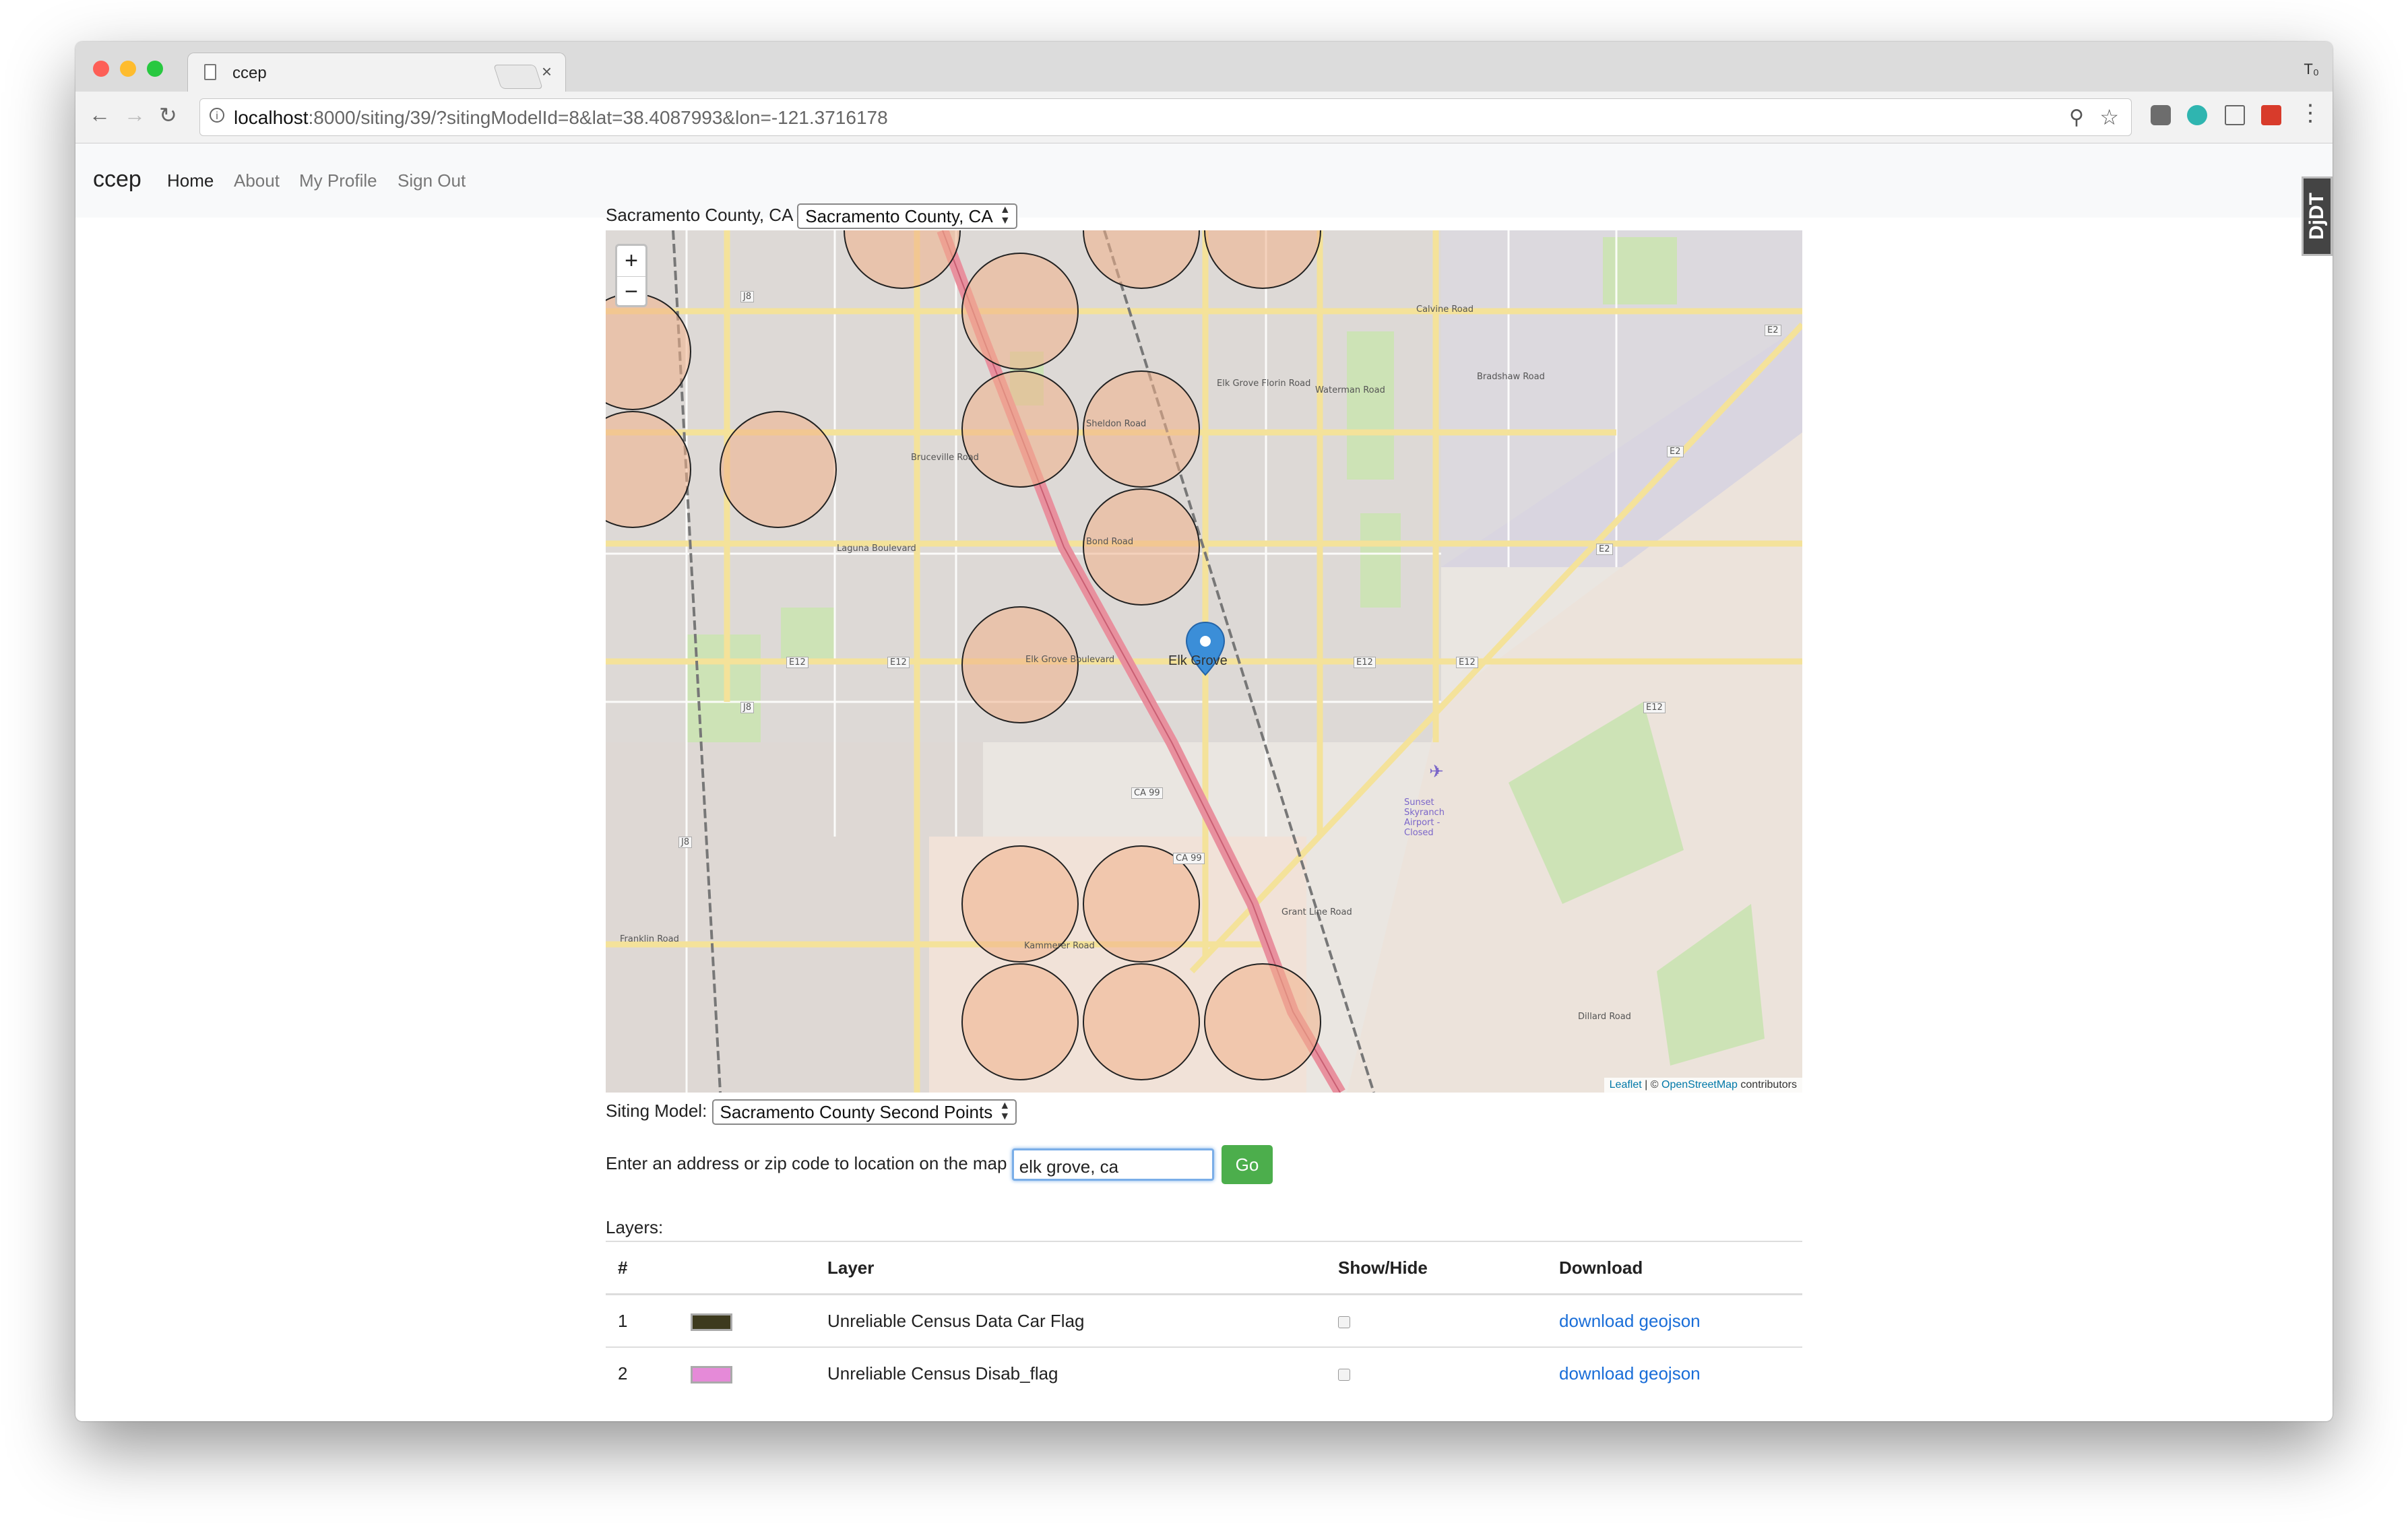 Image resolution: width=2408 pixels, height=1529 pixels. What do you see at coordinates (272, 117) in the screenshot?
I see `url-host: localhost` at bounding box center [272, 117].